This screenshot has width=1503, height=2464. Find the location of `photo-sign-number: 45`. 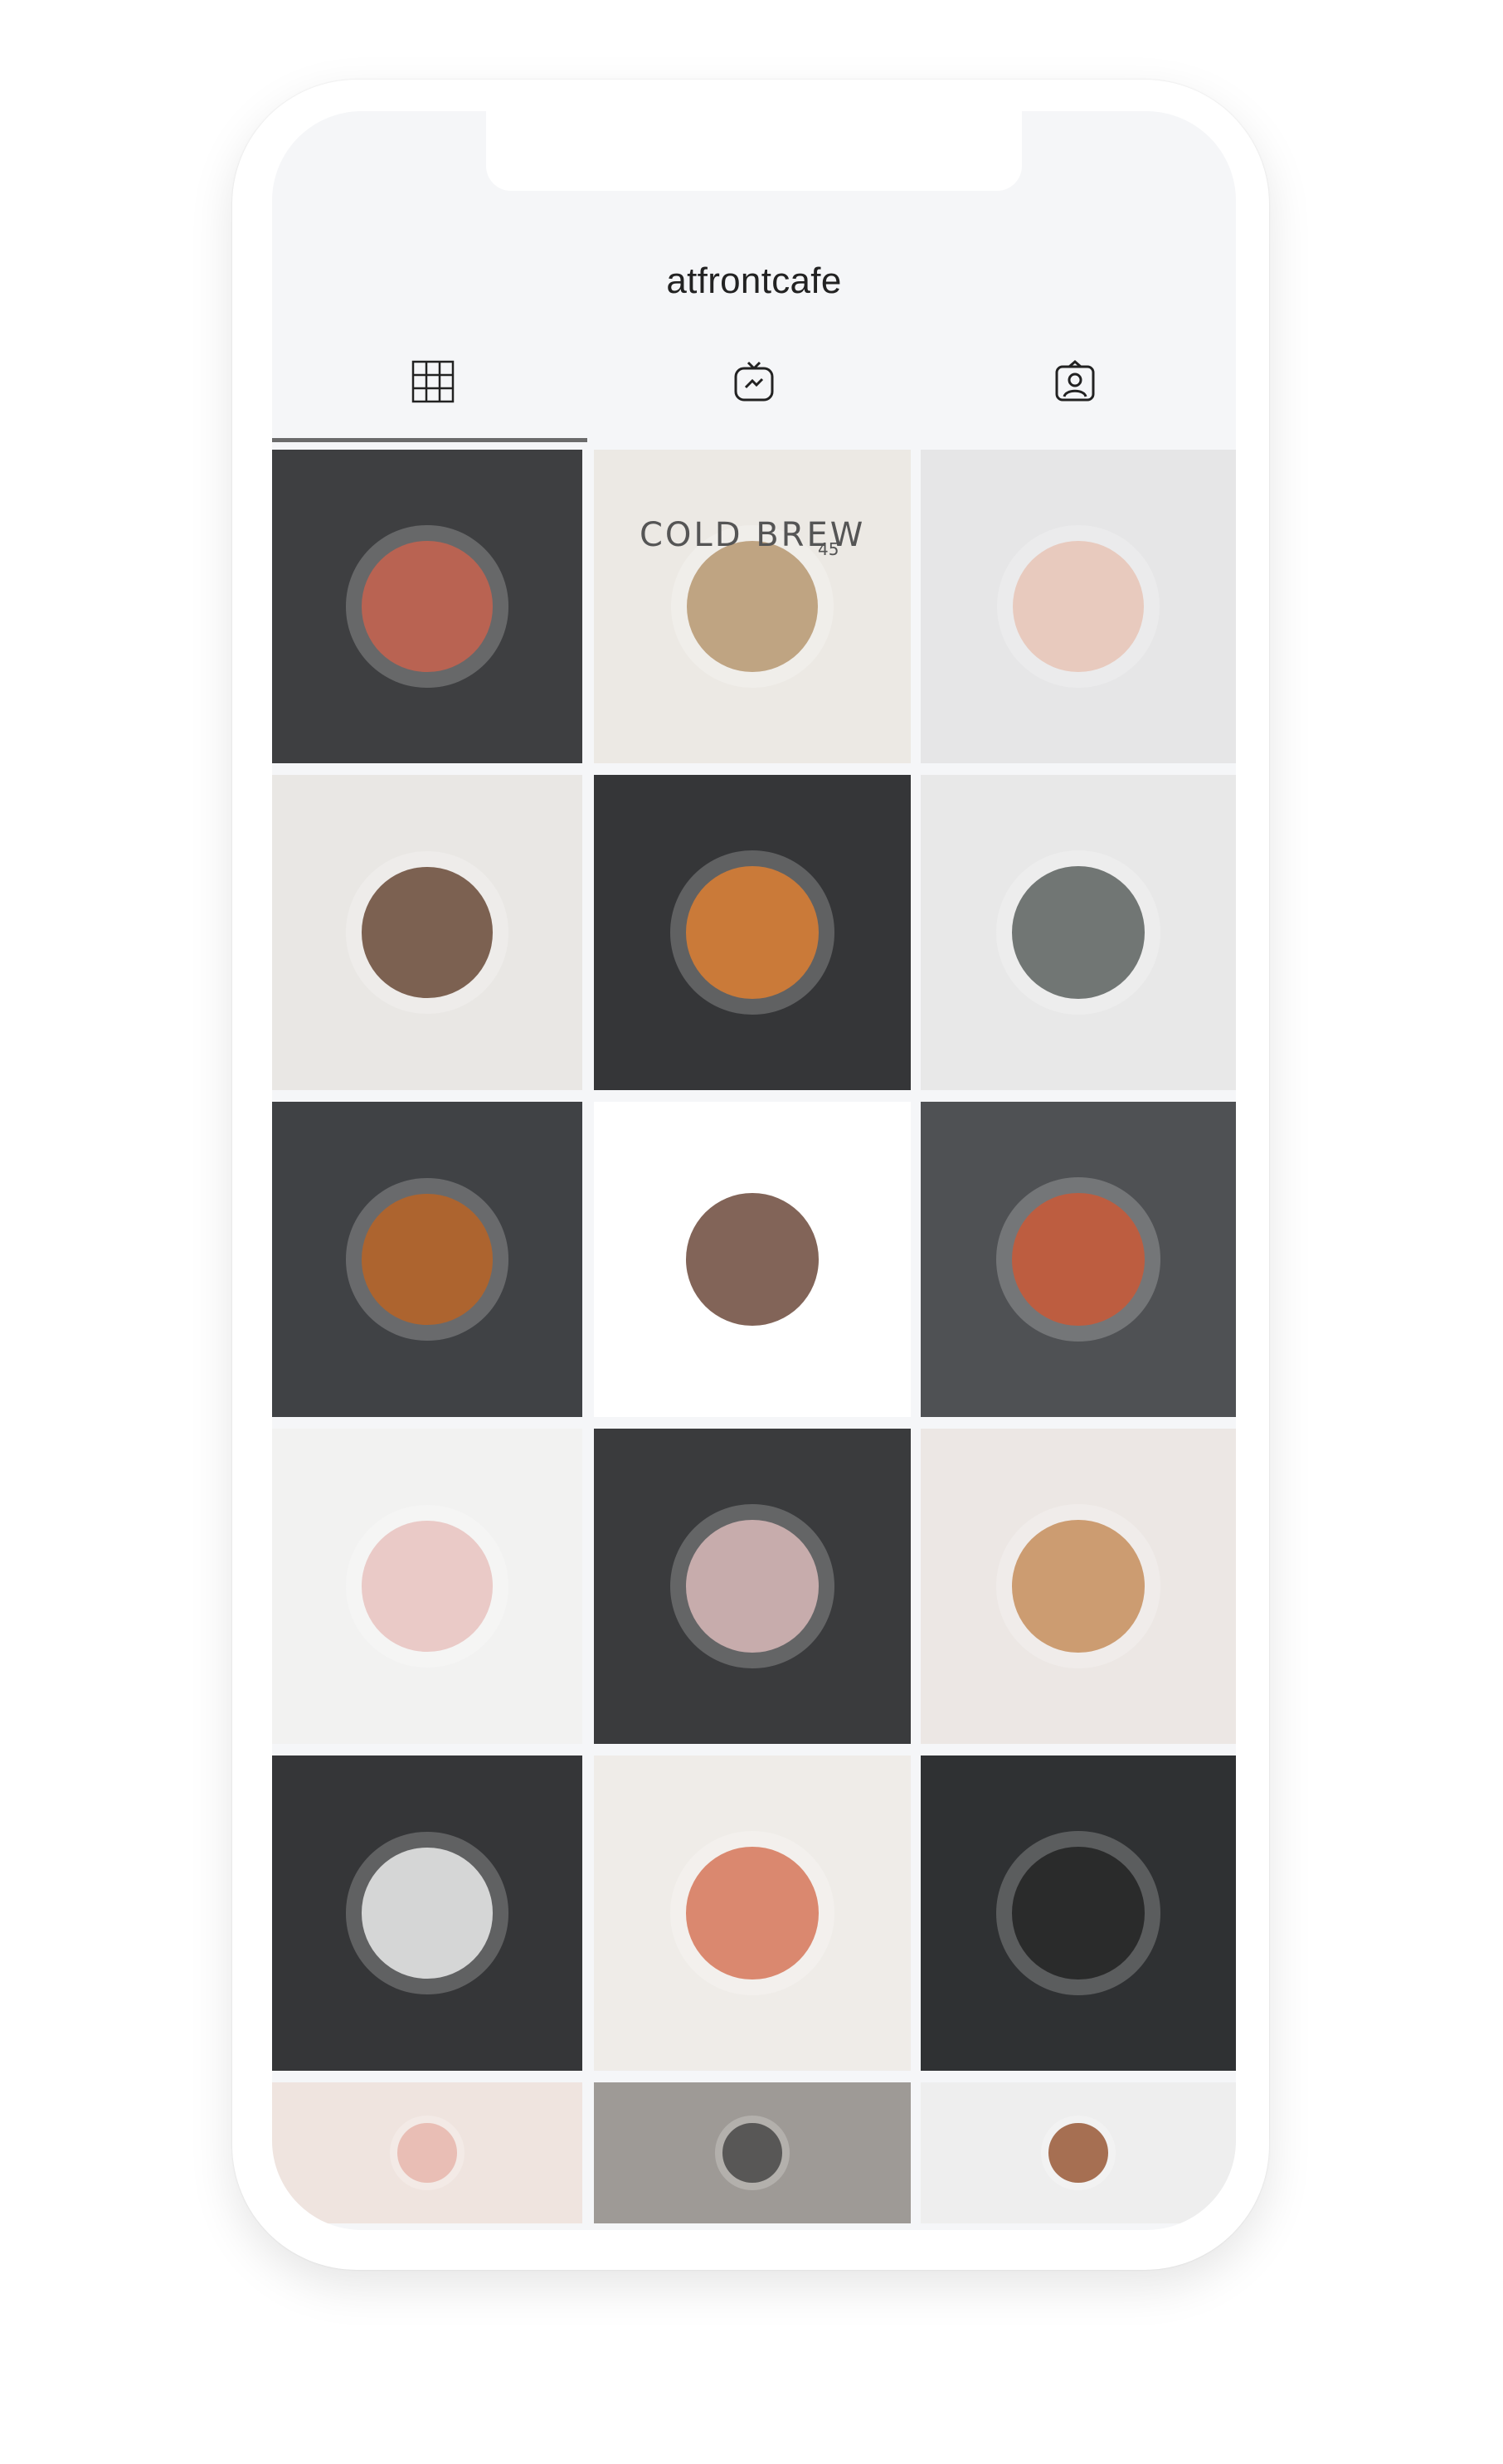

photo-sign-number: 45 is located at coordinates (828, 549).